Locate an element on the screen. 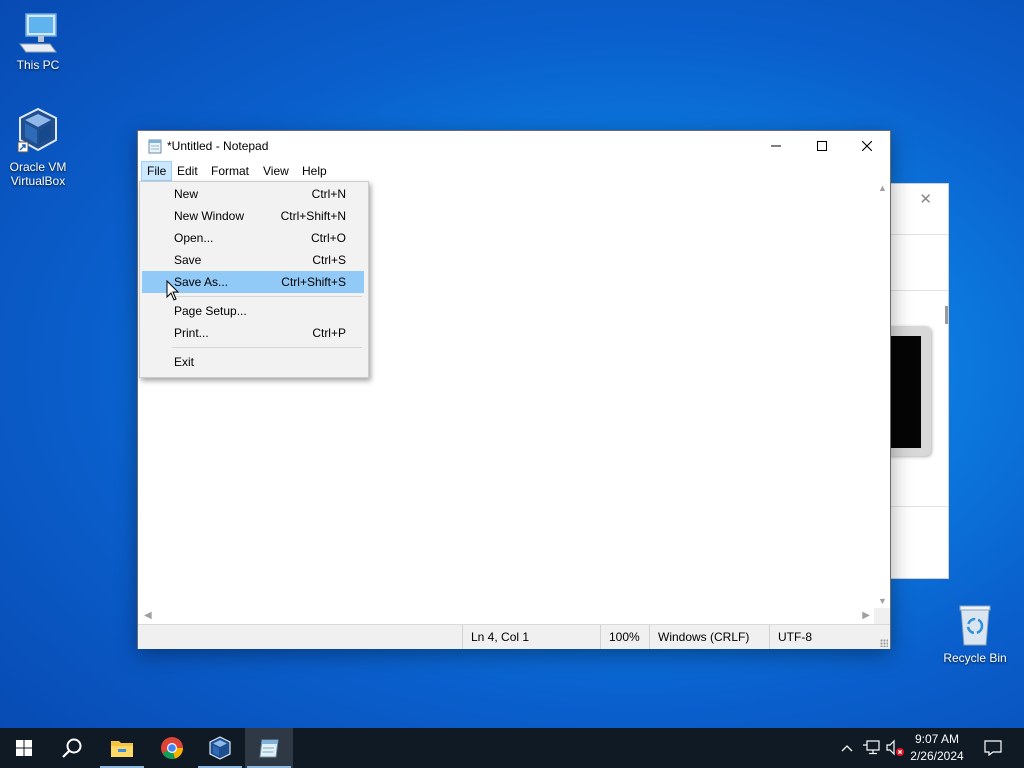  scrollbar-corner is located at coordinates (882, 616).